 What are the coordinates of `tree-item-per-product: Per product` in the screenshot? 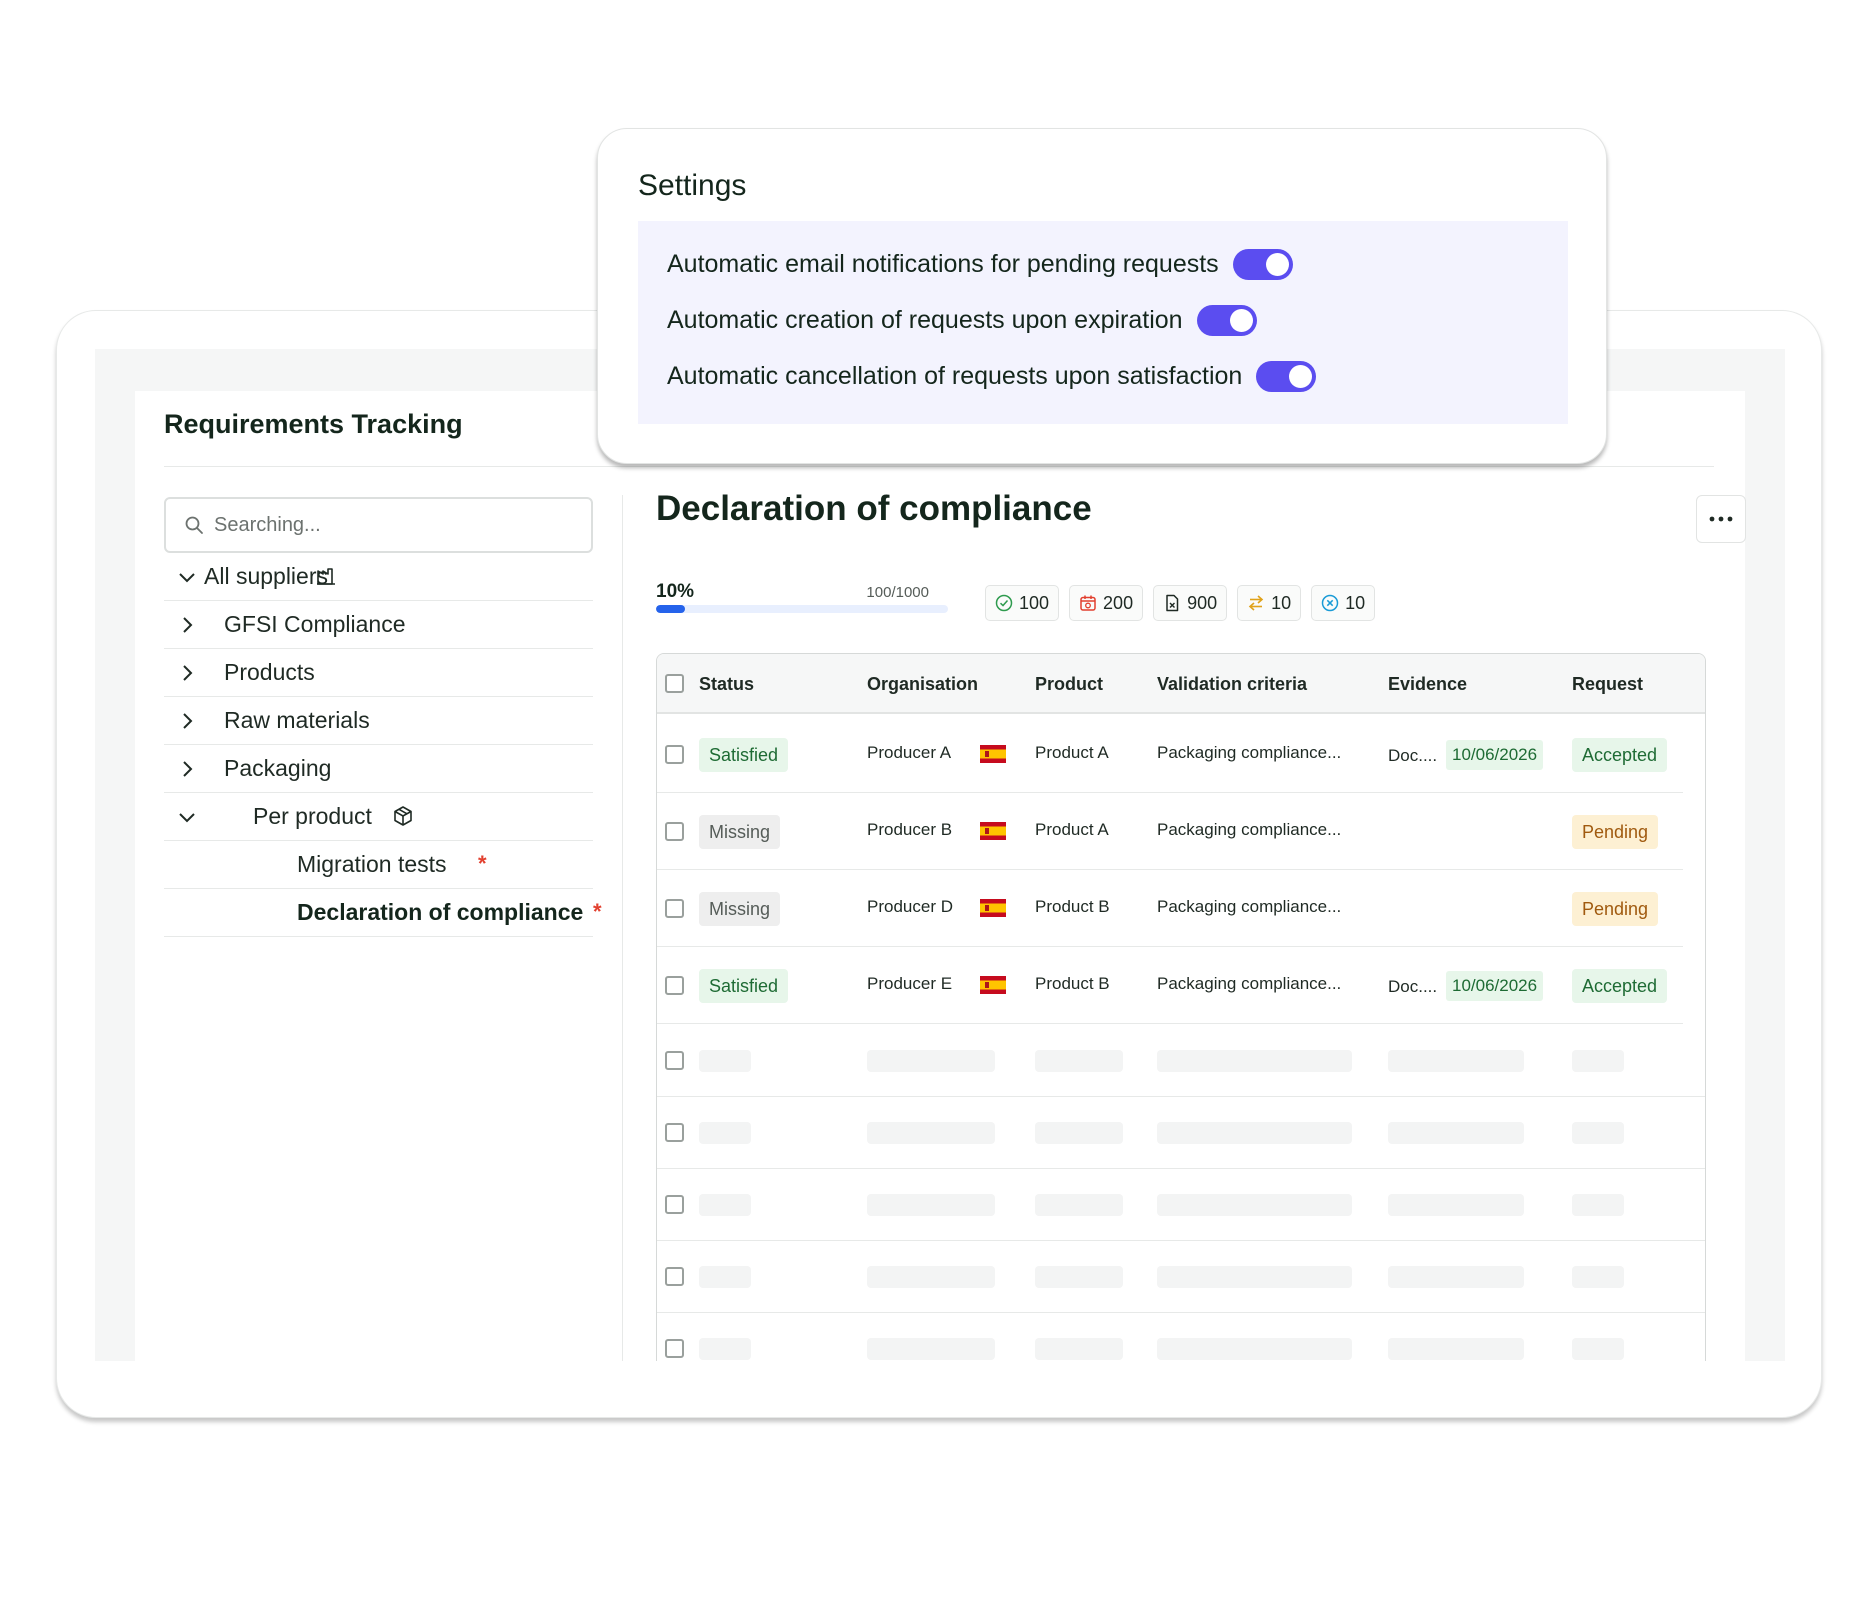 It's located at (378, 817).